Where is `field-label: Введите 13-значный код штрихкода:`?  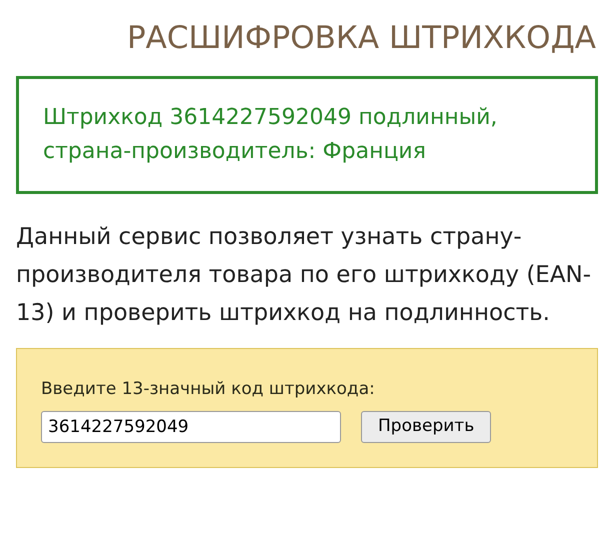
field-label: Введите 13-значный код штрихкода: is located at coordinates (208, 389).